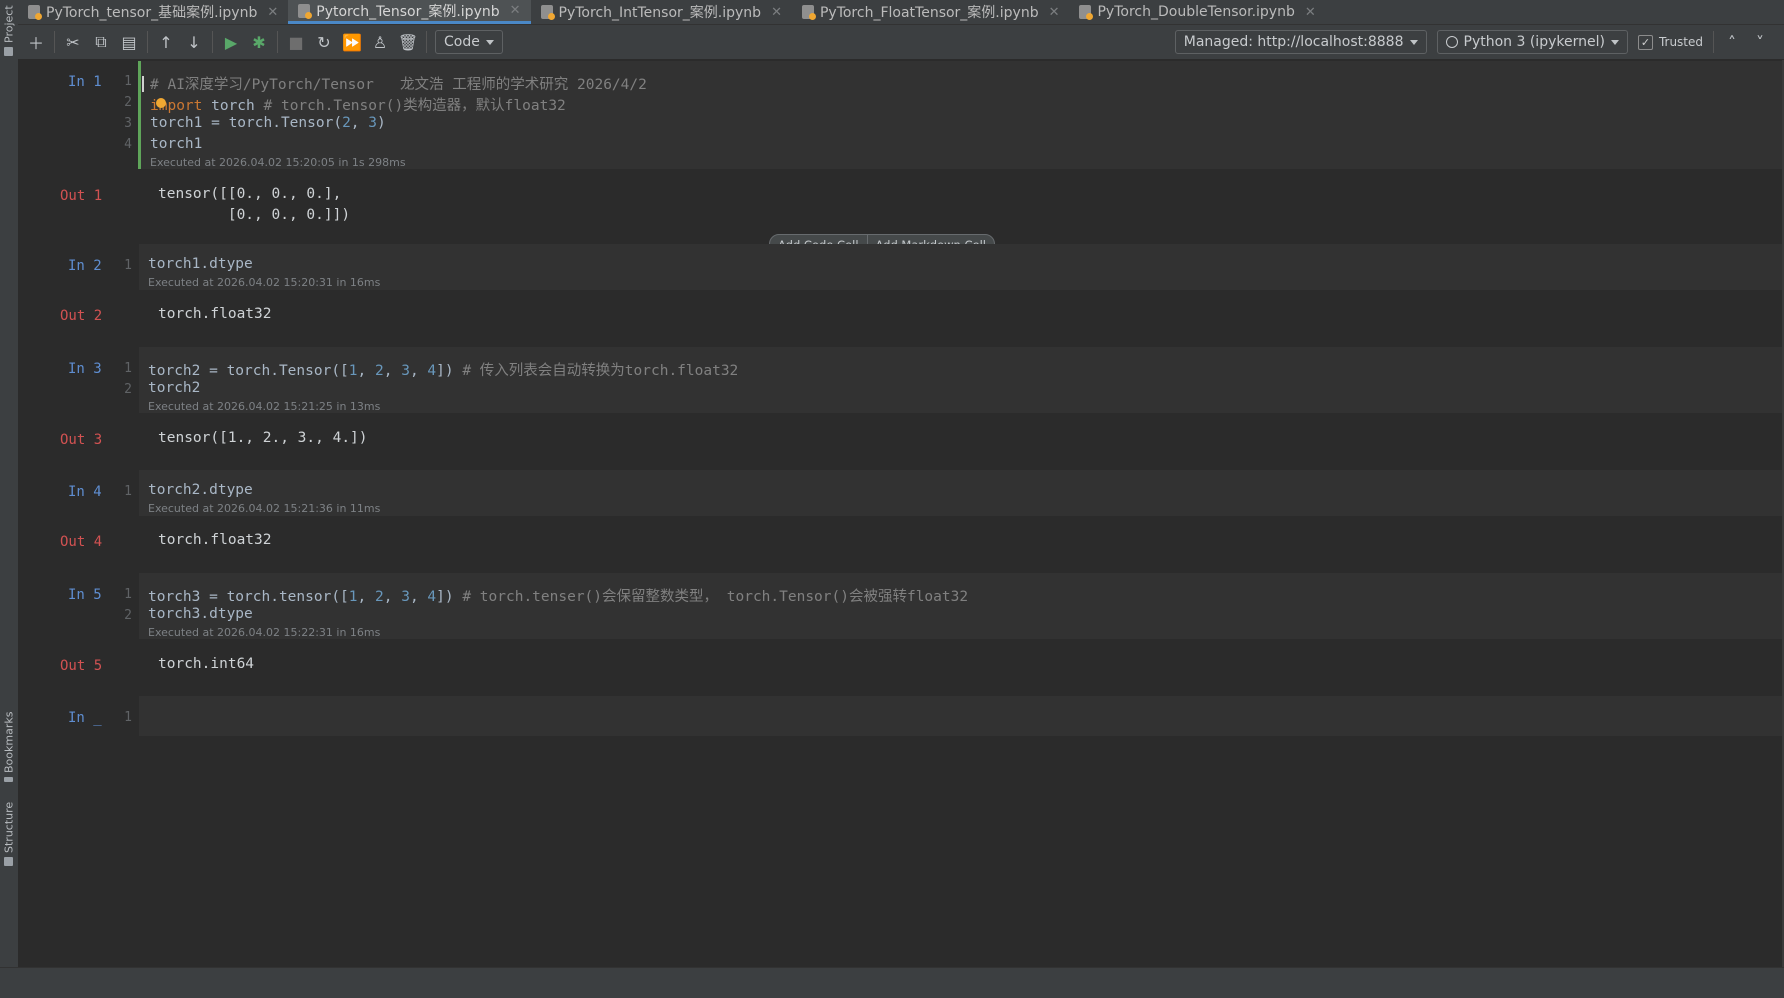 The image size is (1784, 998). I want to click on tab-label: PyTorch_DoubleTensor.ipynb, so click(1196, 12).